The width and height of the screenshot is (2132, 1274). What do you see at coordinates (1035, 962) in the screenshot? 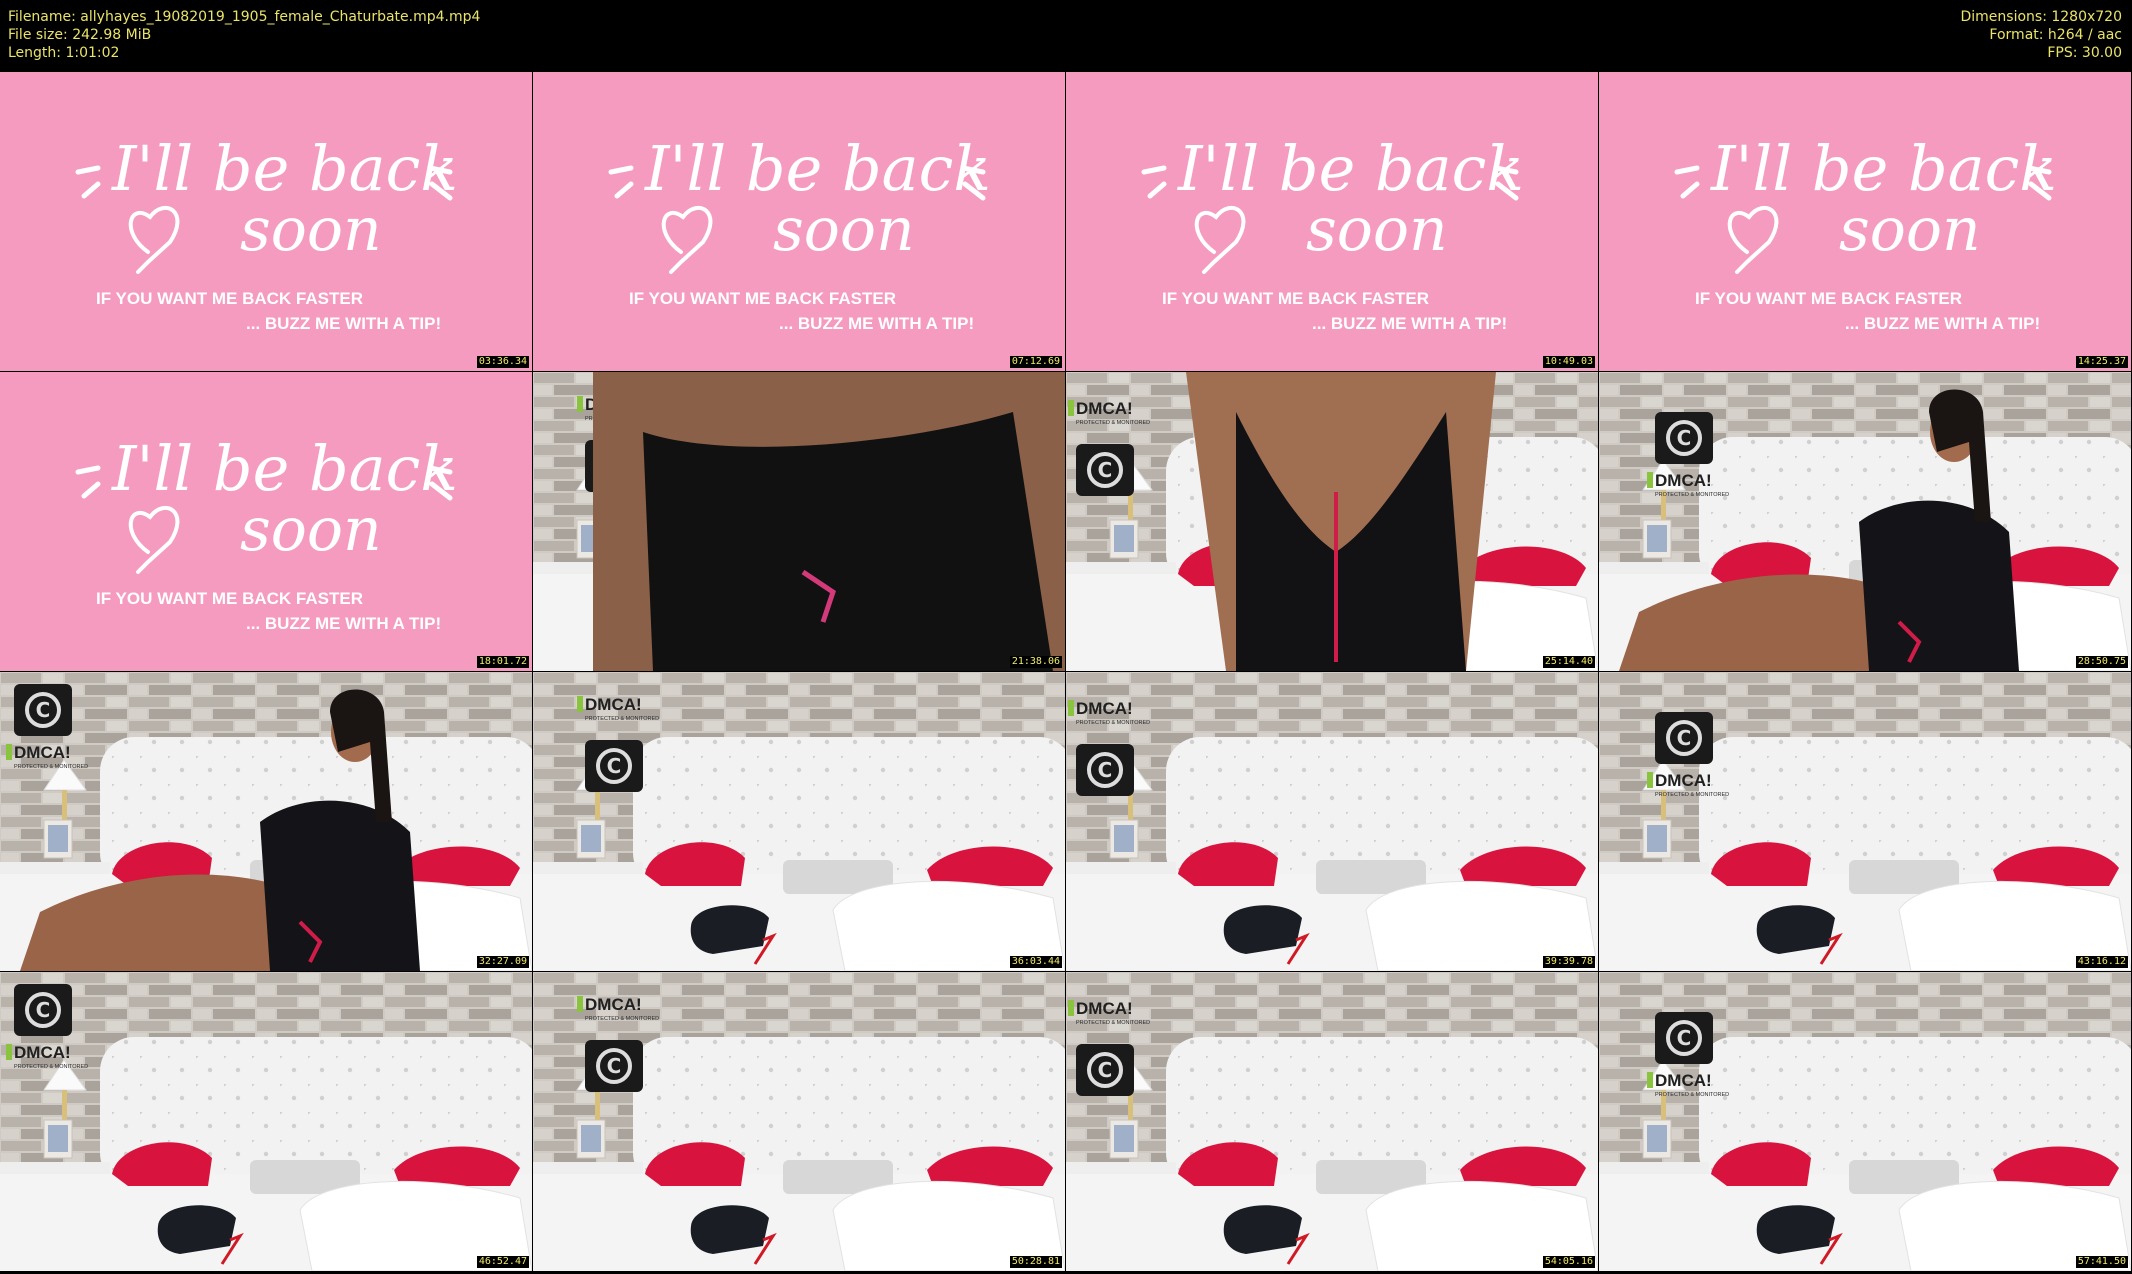
I see `timestamp-label: 36:03.44` at bounding box center [1035, 962].